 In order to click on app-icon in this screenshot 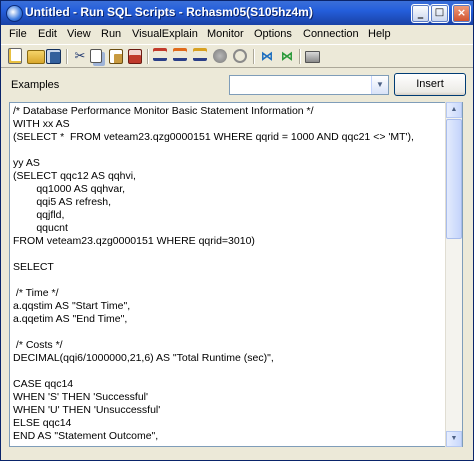, I will do `click(14, 13)`.